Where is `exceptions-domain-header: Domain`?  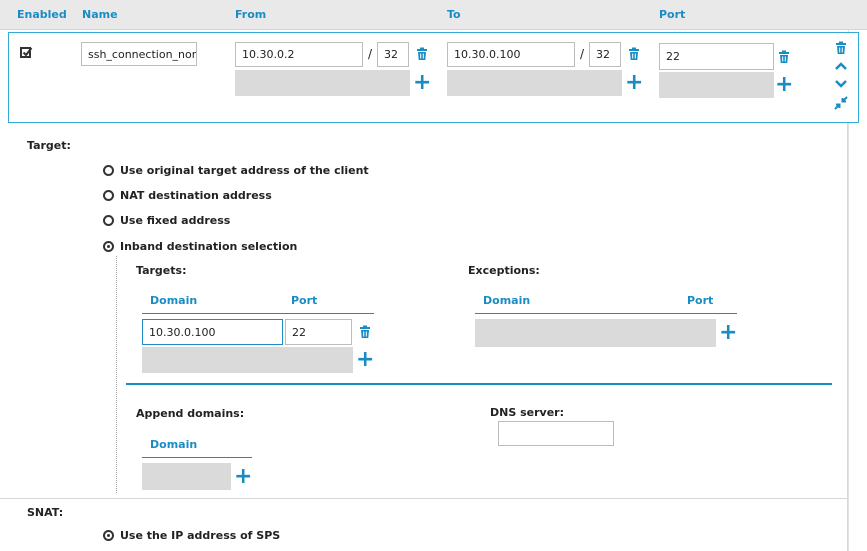 exceptions-domain-header: Domain is located at coordinates (507, 300).